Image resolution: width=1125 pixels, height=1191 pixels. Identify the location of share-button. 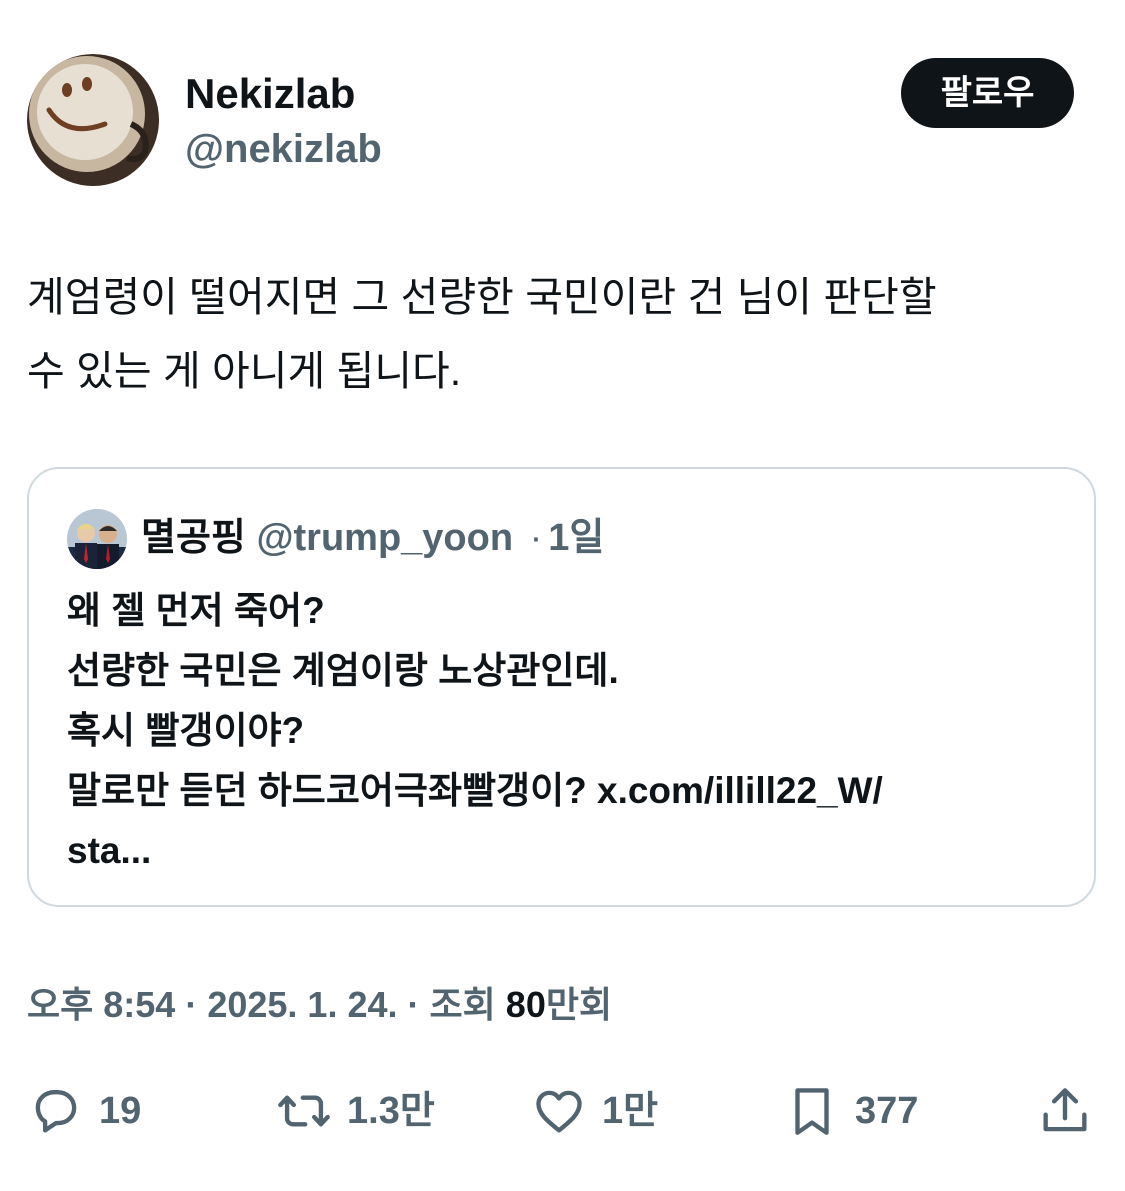
(1065, 1111).